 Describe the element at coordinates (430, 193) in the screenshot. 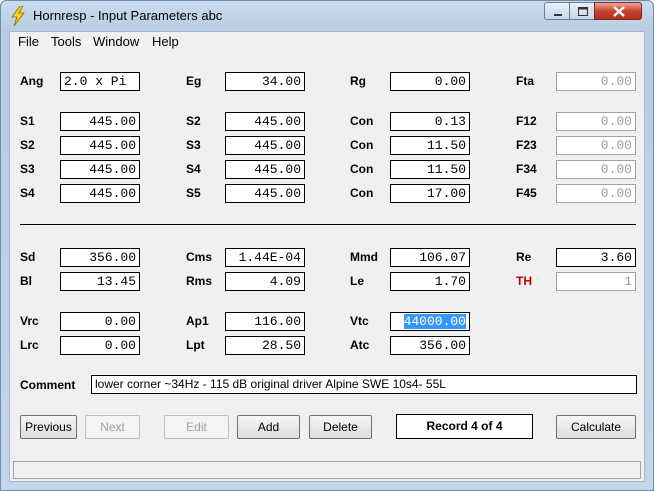

I see `con4-field: 17.00` at that location.